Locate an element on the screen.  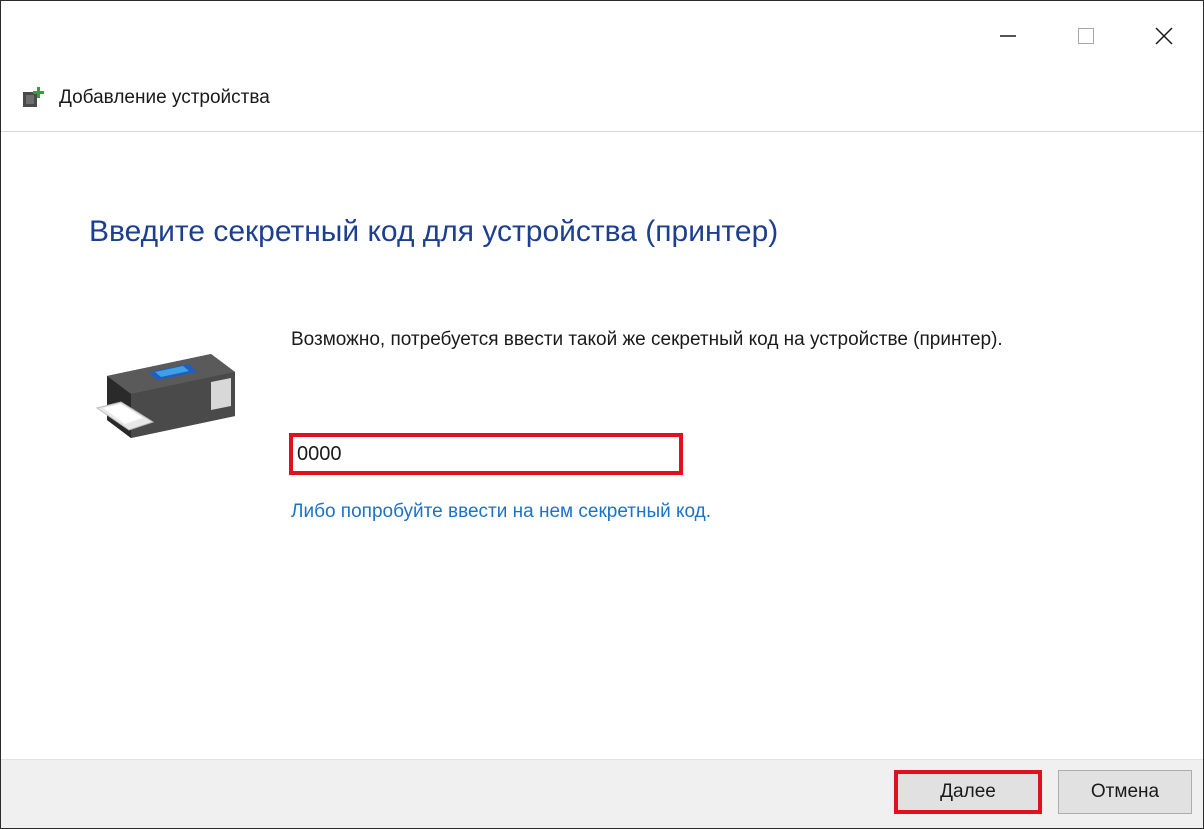
next-button: Далее is located at coordinates (968, 792).